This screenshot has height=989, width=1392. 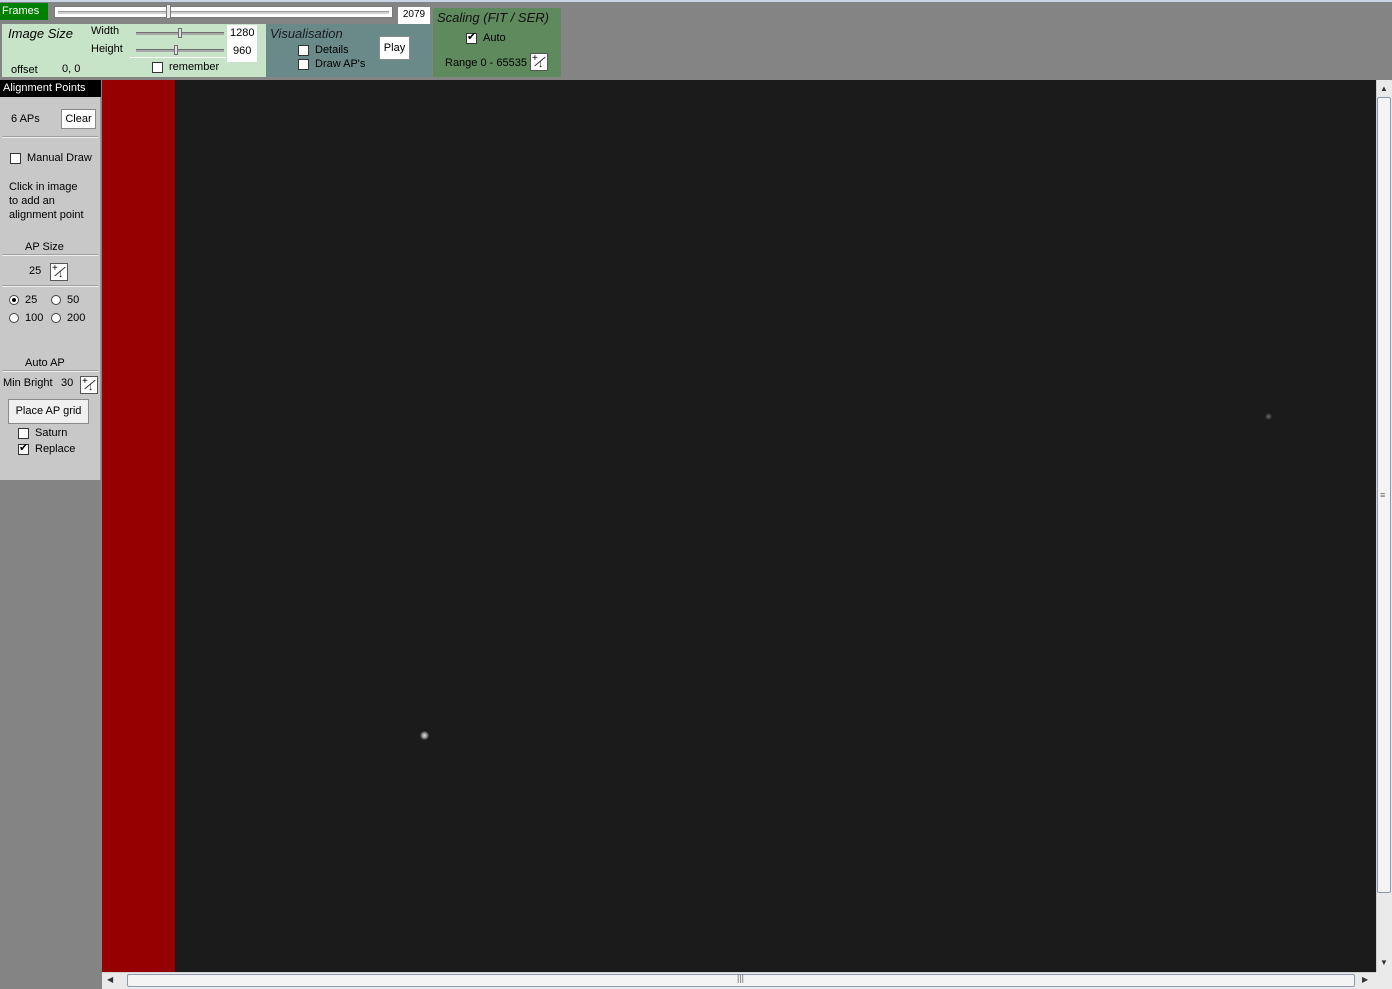 What do you see at coordinates (71, 69) in the screenshot?
I see `offset-value: 0, 0` at bounding box center [71, 69].